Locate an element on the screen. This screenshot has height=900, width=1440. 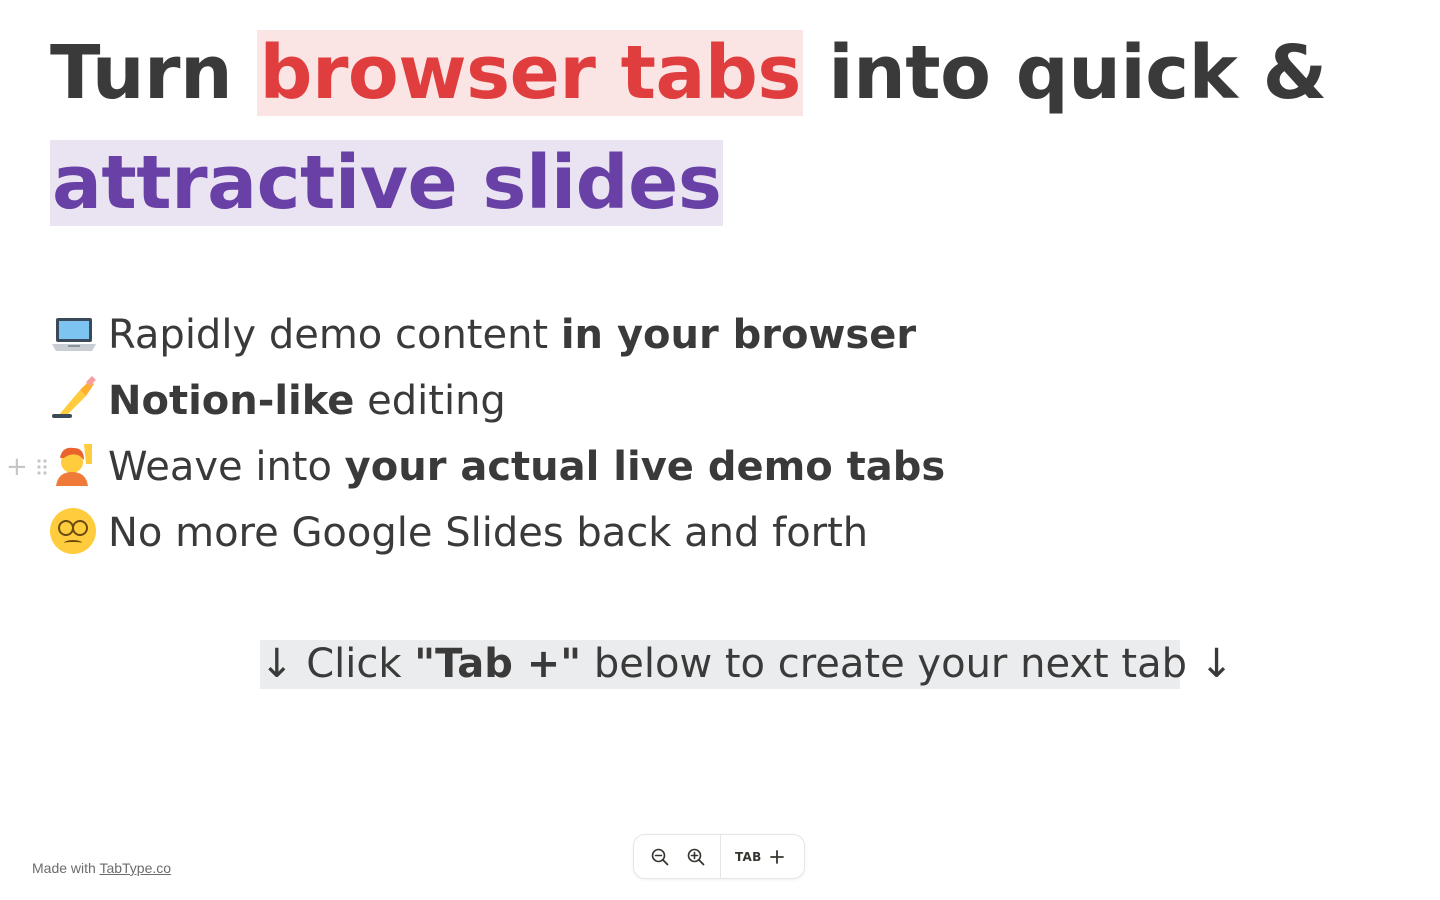
bullet-text: editing is located at coordinates (430, 401).